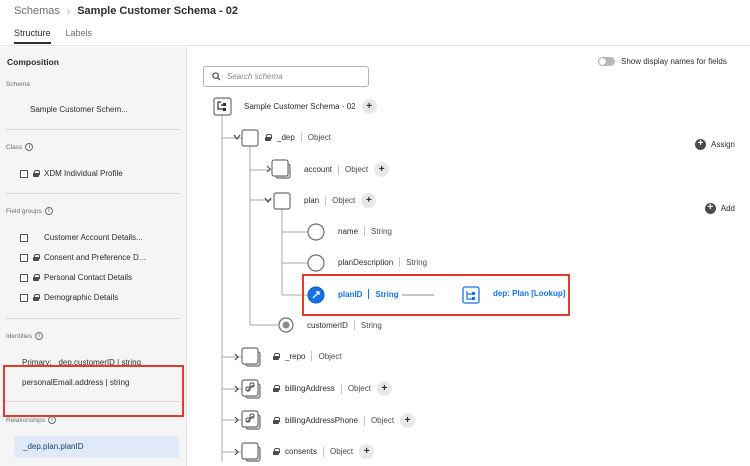 The image size is (750, 466). I want to click on tree-node-consents: consents Object +, so click(324, 451).